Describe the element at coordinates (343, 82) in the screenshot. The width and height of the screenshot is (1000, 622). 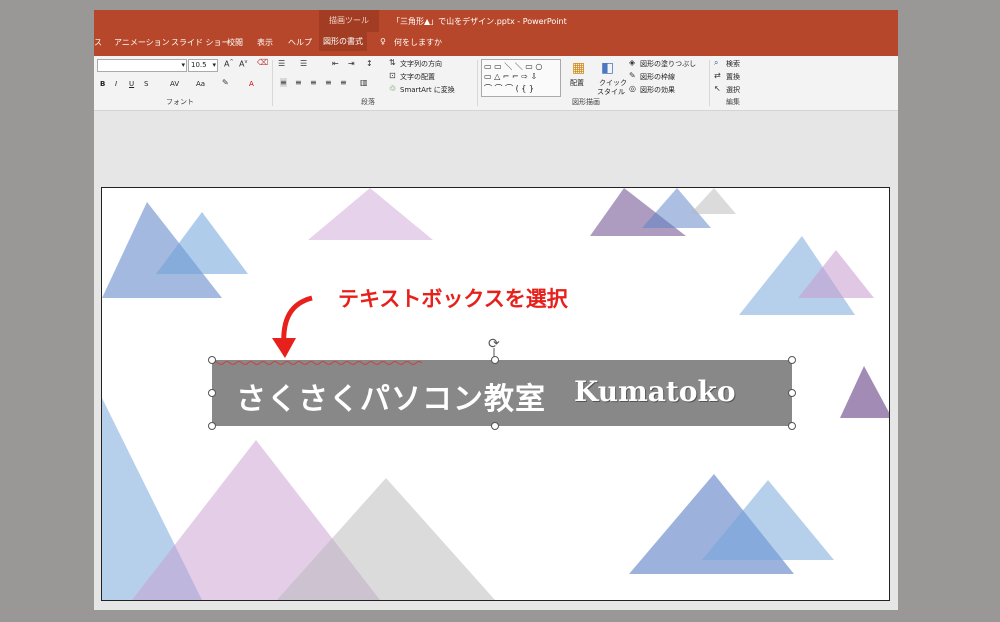
I see `distributed-icon: ≡` at that location.